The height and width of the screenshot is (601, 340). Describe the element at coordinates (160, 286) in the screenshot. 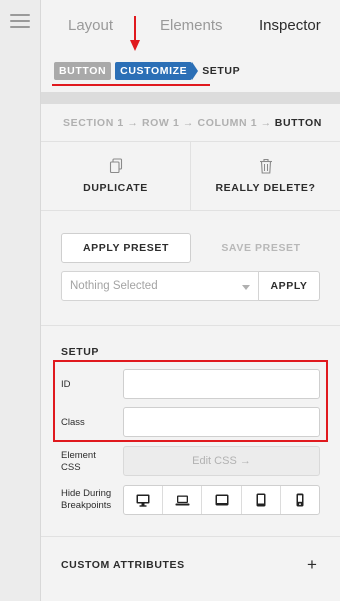

I see `preset-select: Nothing Selected` at that location.